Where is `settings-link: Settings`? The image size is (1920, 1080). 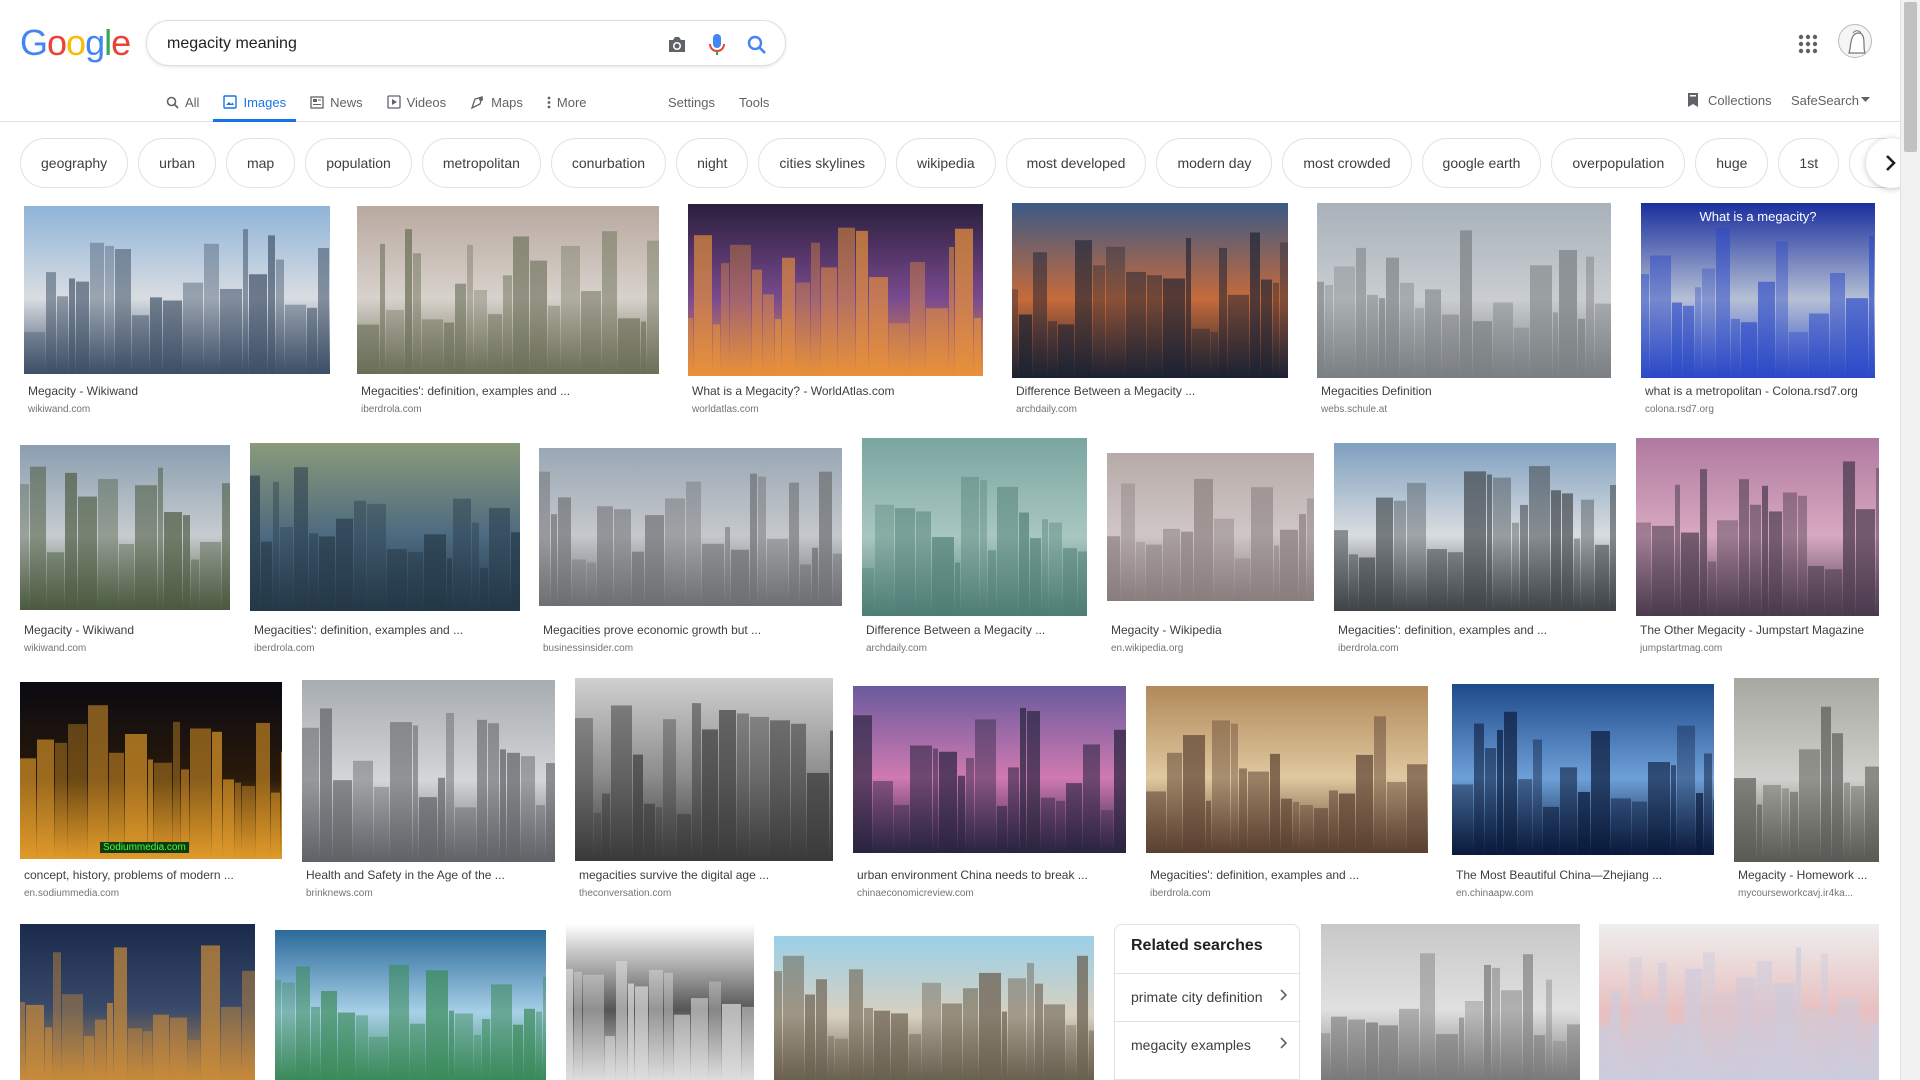
settings-link: Settings is located at coordinates (691, 104).